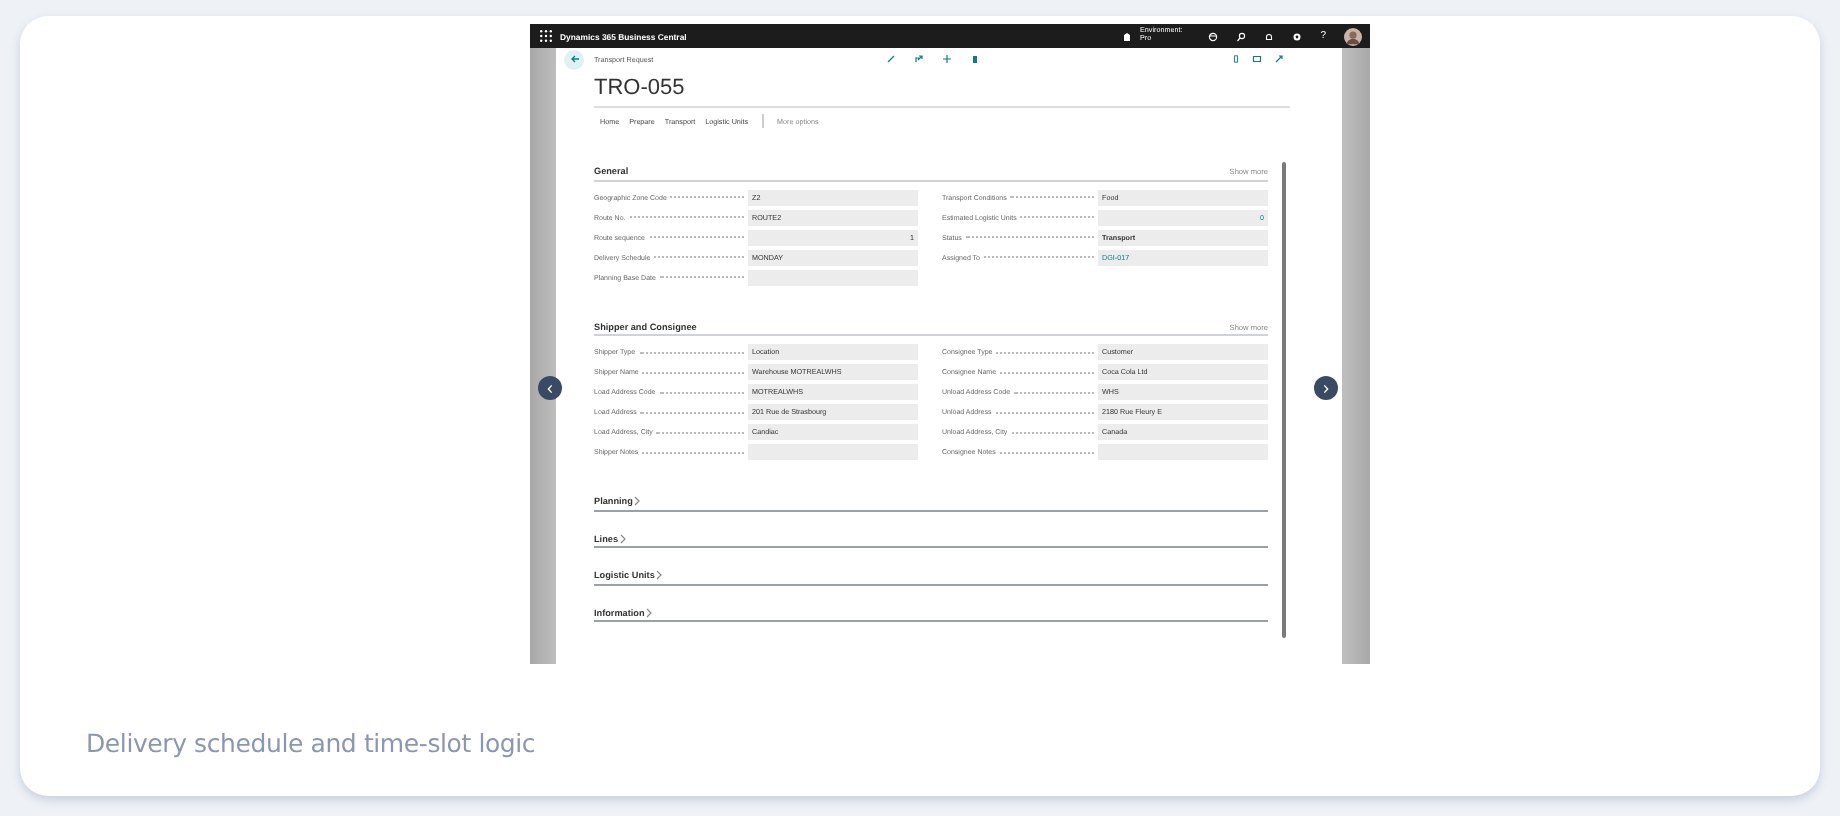  Describe the element at coordinates (1284, 400) in the screenshot. I see `scroll-bar` at that location.